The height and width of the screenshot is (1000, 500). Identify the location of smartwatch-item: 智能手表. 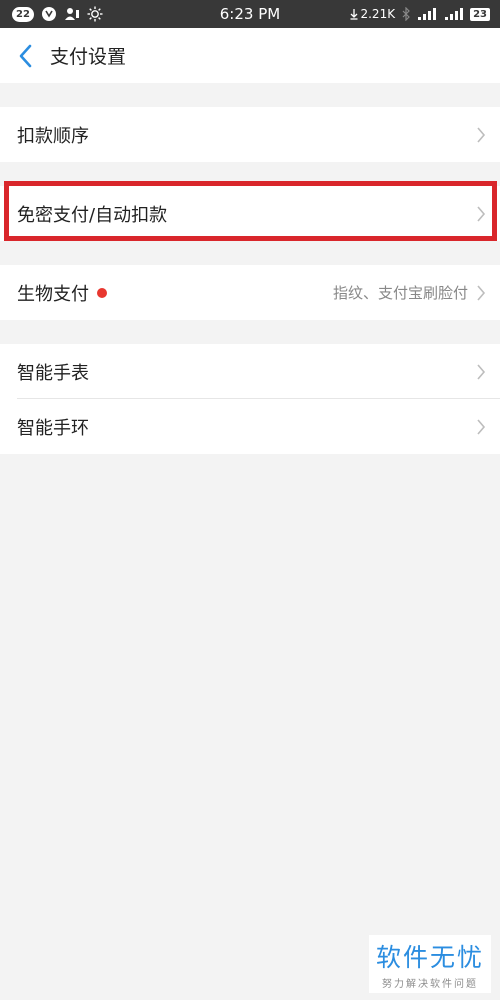
(250, 371).